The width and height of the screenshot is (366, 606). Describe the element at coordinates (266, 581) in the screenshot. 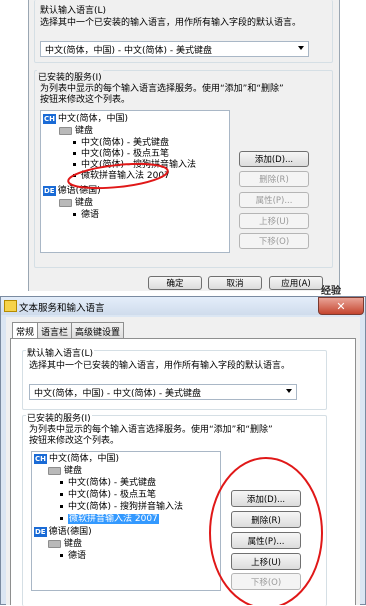

I see `move-down-button: 下移(O)` at that location.